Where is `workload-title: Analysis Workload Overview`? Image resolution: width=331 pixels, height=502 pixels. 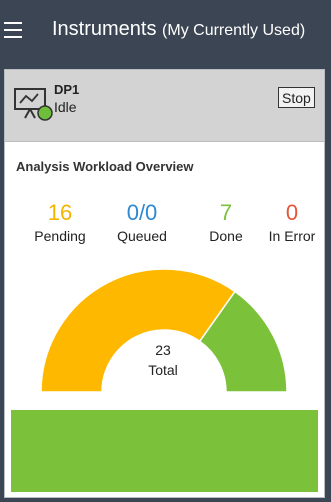 workload-title: Analysis Workload Overview is located at coordinates (105, 166).